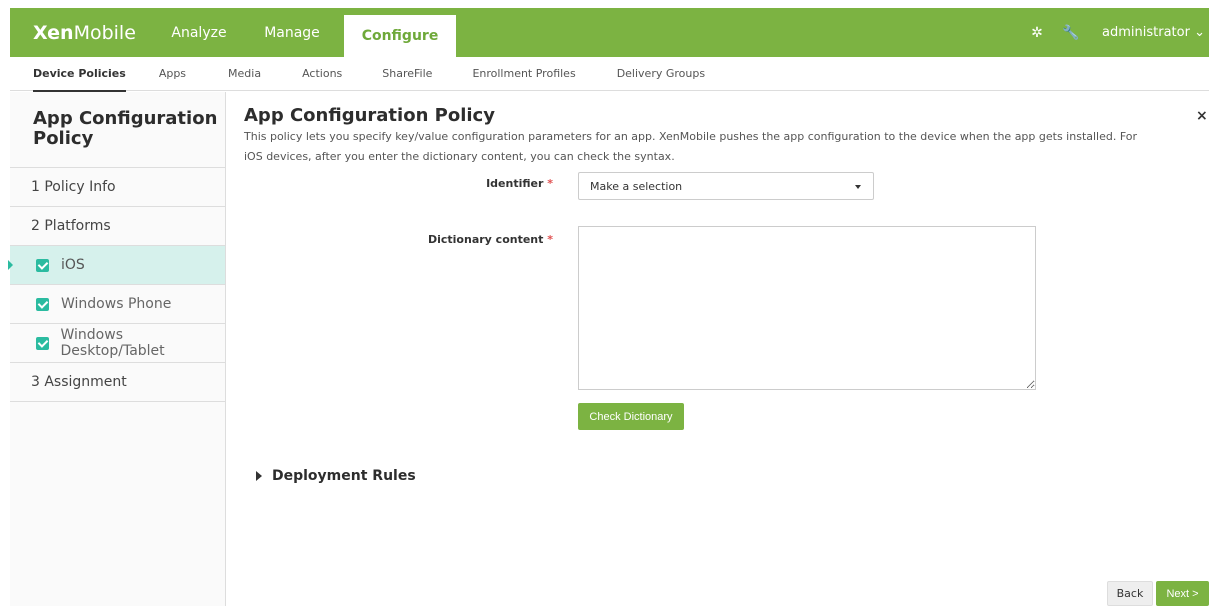 The height and width of the screenshot is (606, 1209). What do you see at coordinates (112, 343) in the screenshot?
I see `platform-label: Windows Desktop/Tablet` at bounding box center [112, 343].